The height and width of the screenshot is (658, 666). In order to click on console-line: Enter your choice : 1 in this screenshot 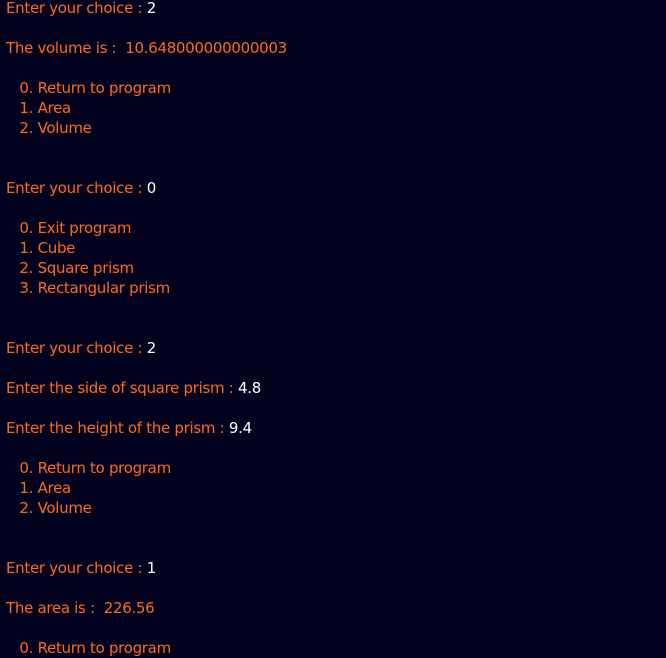, I will do `click(336, 568)`.